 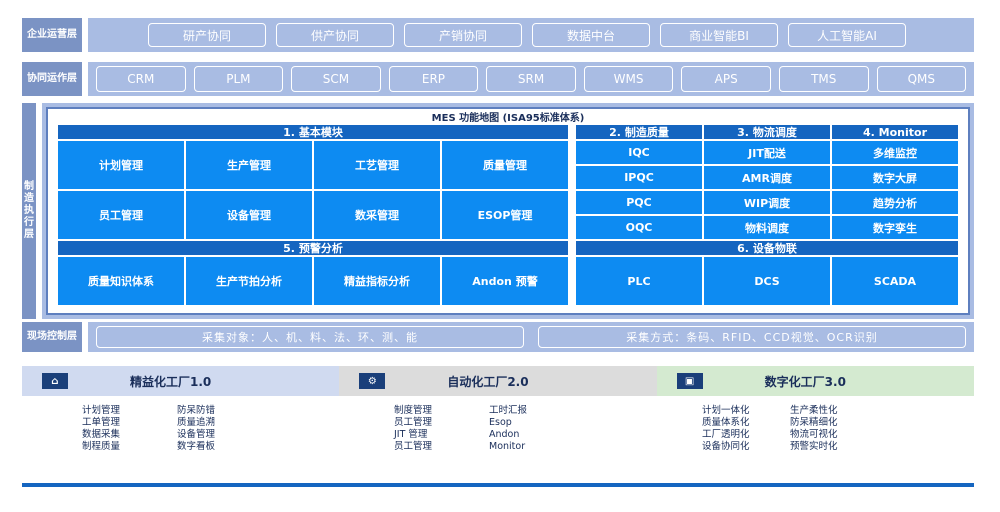 I want to click on robot-icon: ⚙, so click(x=372, y=381).